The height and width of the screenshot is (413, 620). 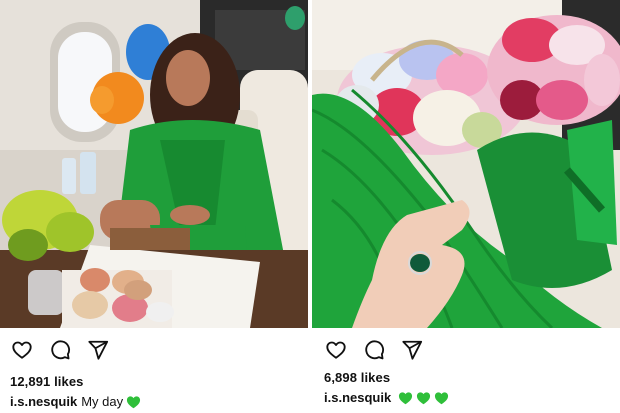 What do you see at coordinates (102, 401) in the screenshot?
I see `caption-text: My day` at bounding box center [102, 401].